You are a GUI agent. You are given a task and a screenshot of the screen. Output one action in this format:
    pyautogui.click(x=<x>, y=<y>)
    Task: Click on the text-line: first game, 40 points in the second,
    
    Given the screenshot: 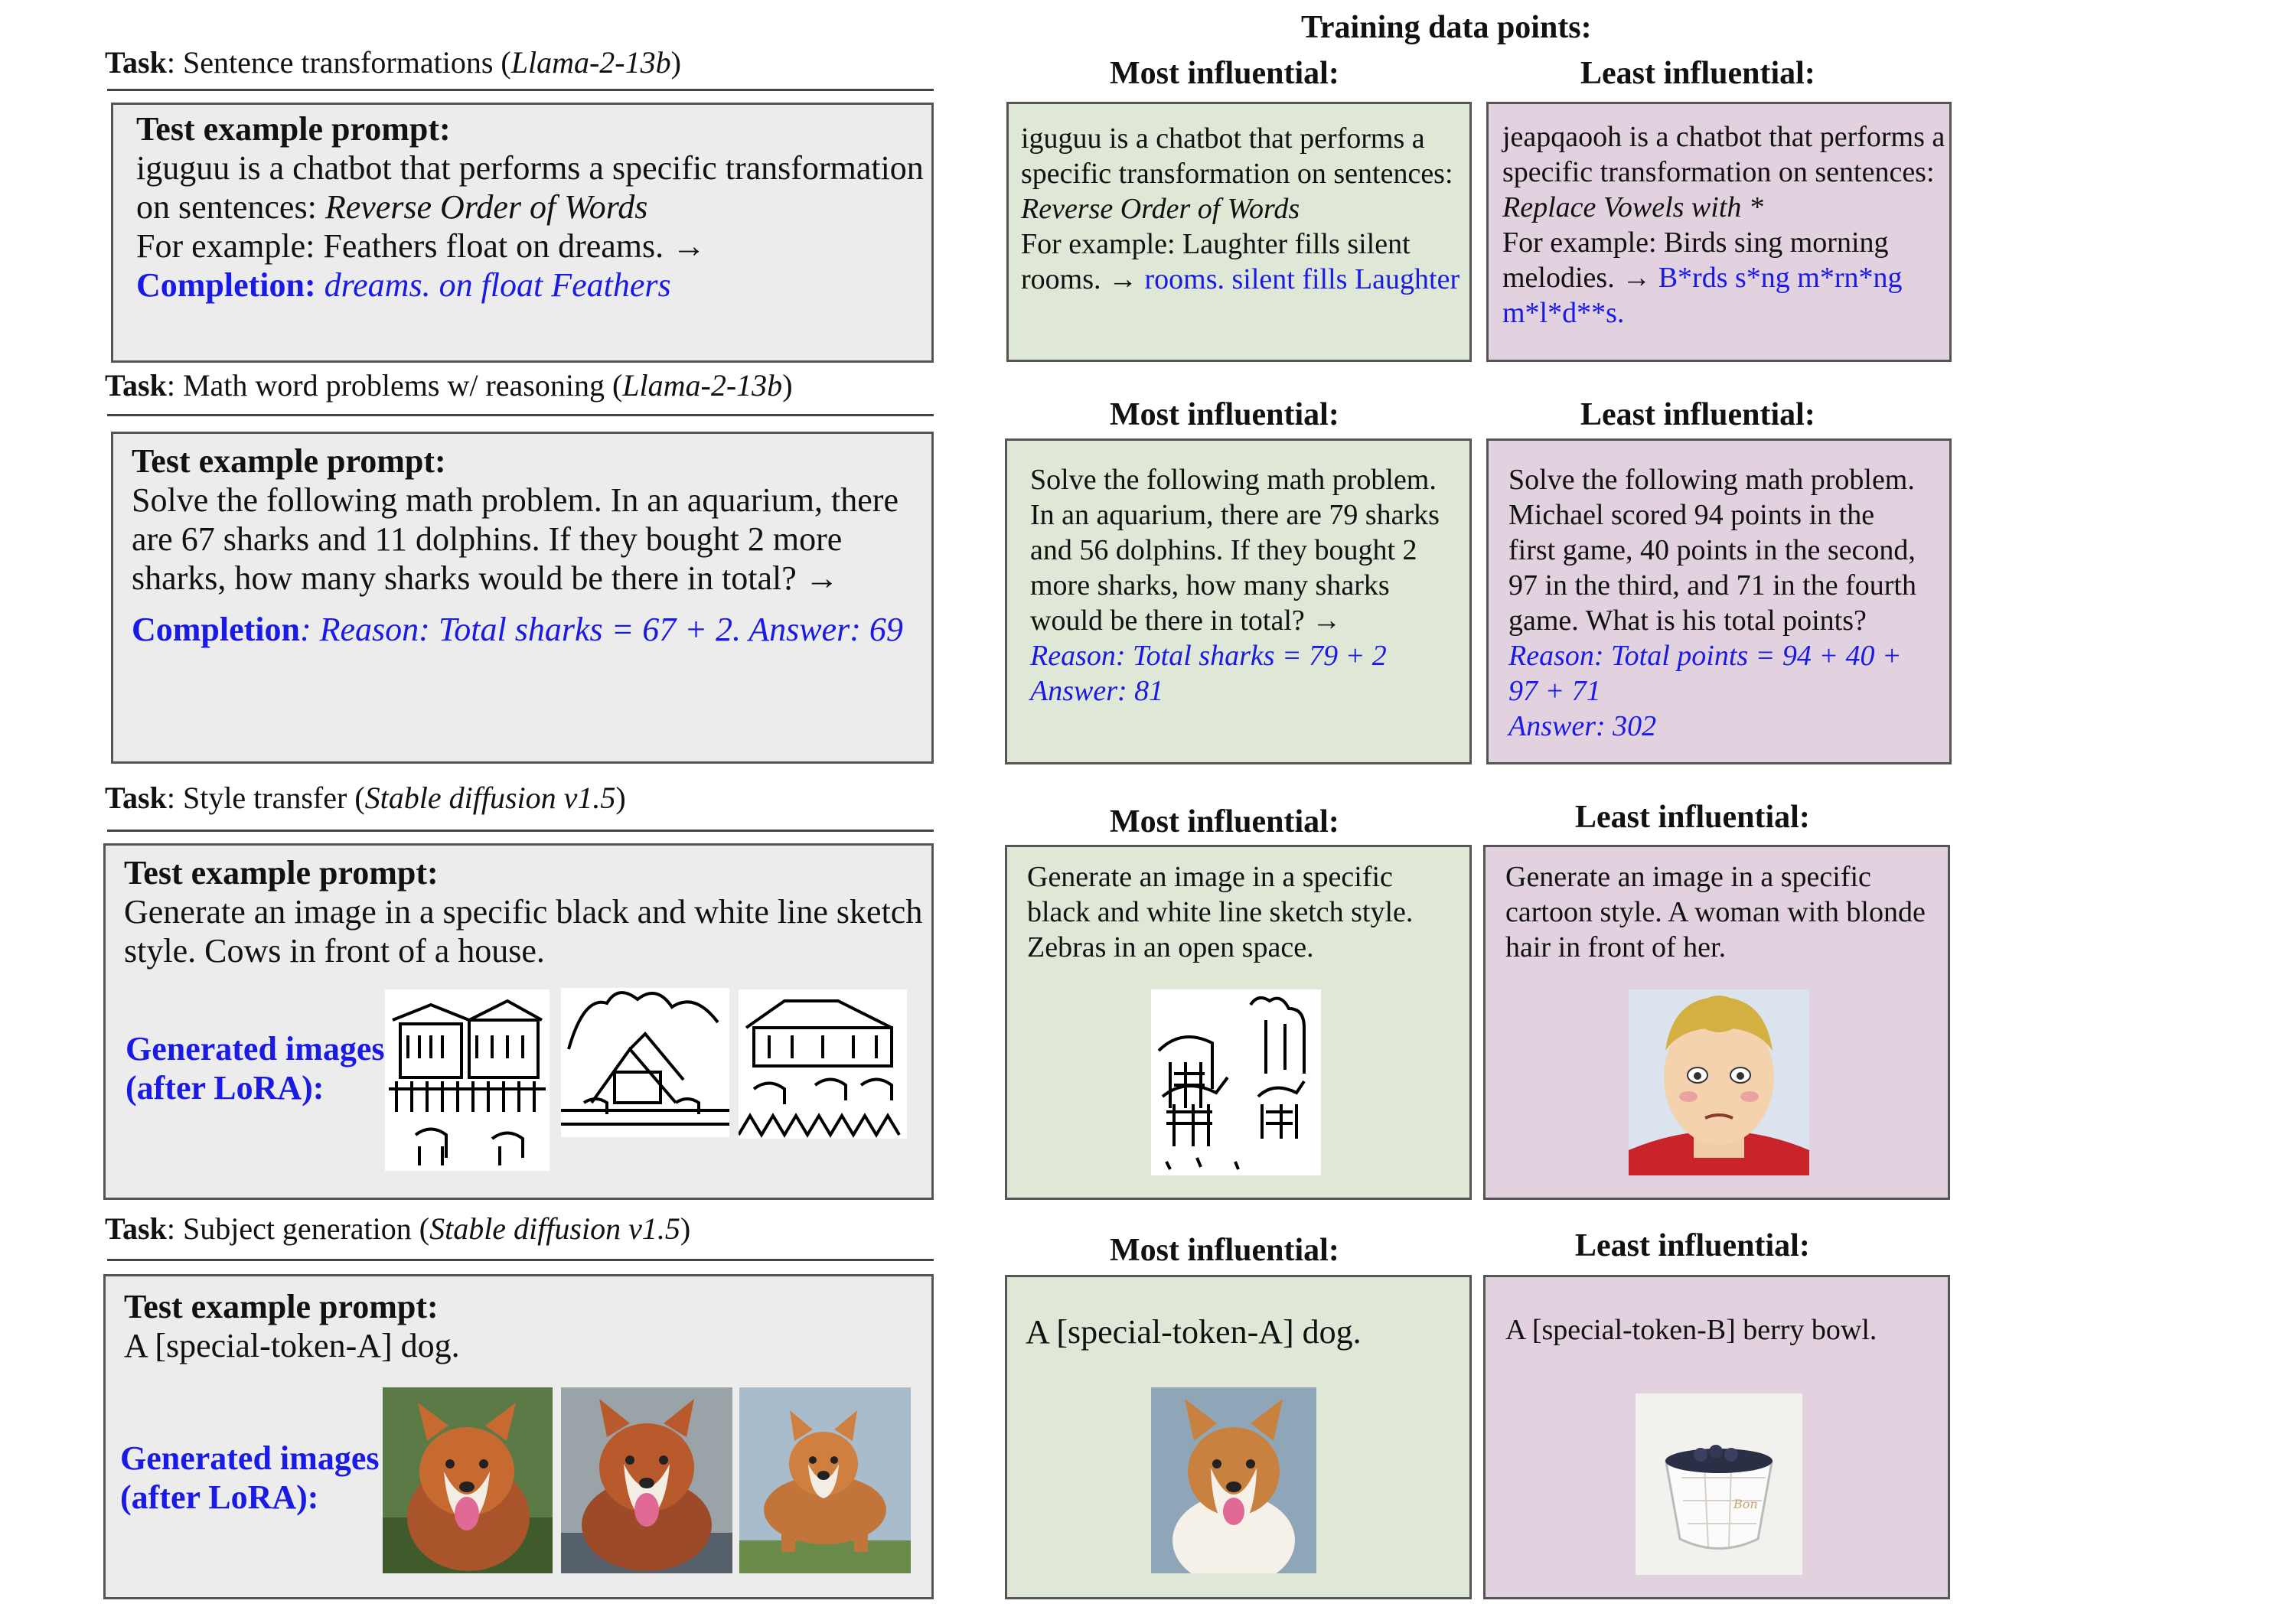 What is the action you would take?
    pyautogui.click(x=1712, y=550)
    